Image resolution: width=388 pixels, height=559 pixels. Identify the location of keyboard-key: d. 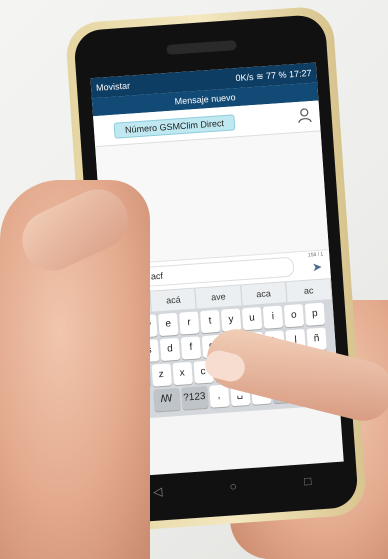
(170, 349).